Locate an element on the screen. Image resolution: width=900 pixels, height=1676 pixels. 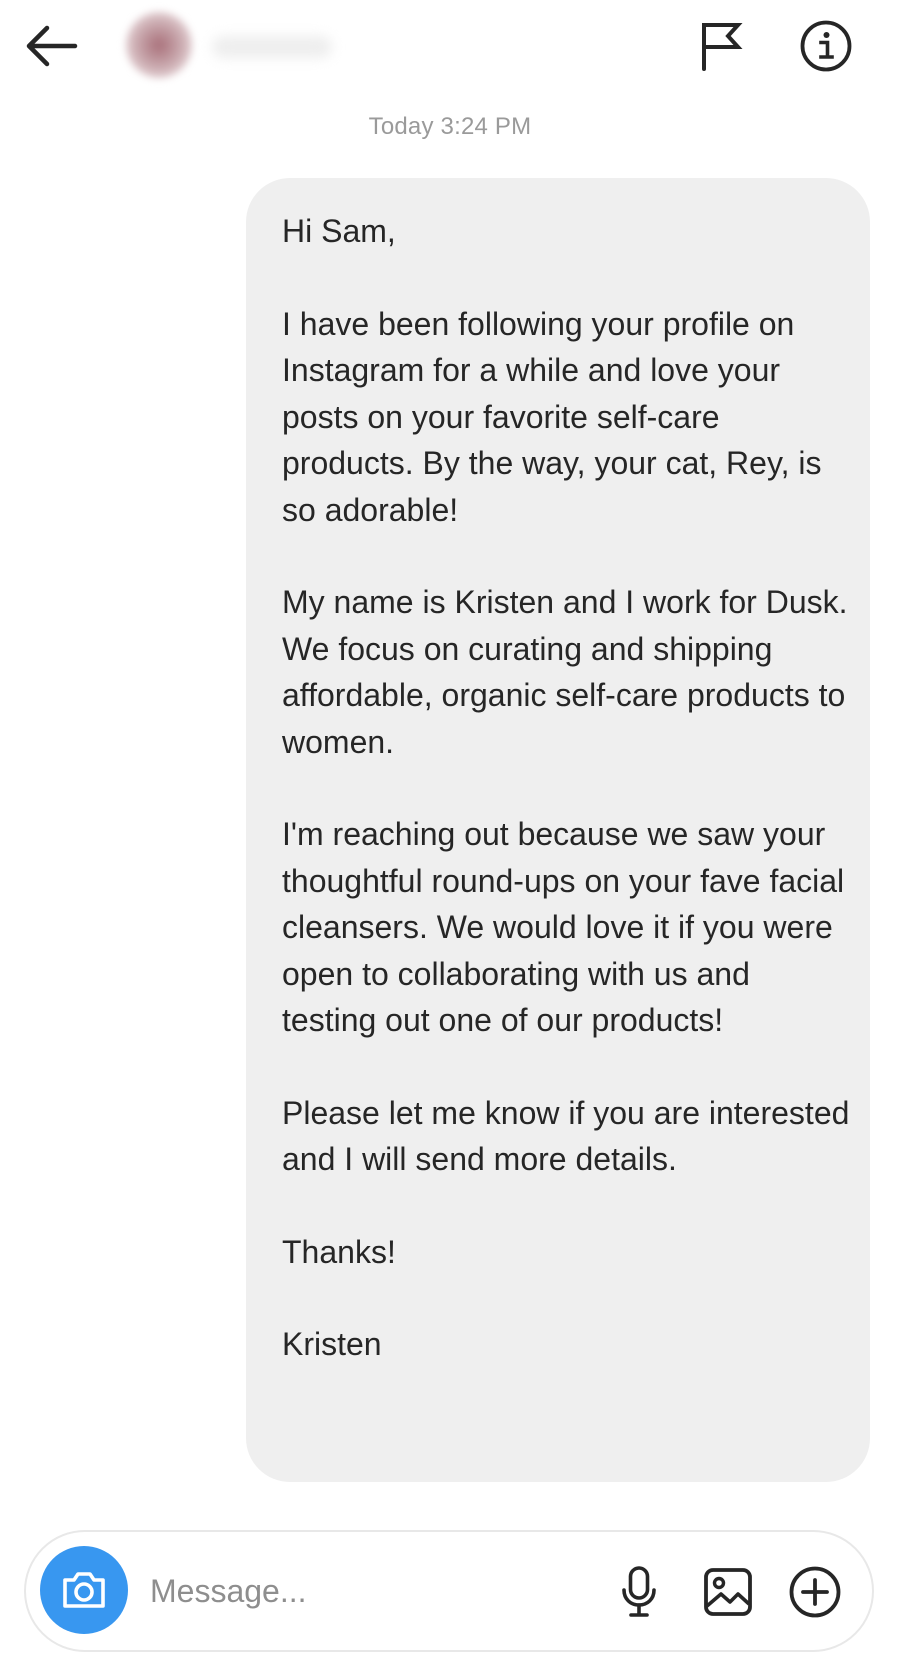
plus-circle-icon is located at coordinates (815, 1592).